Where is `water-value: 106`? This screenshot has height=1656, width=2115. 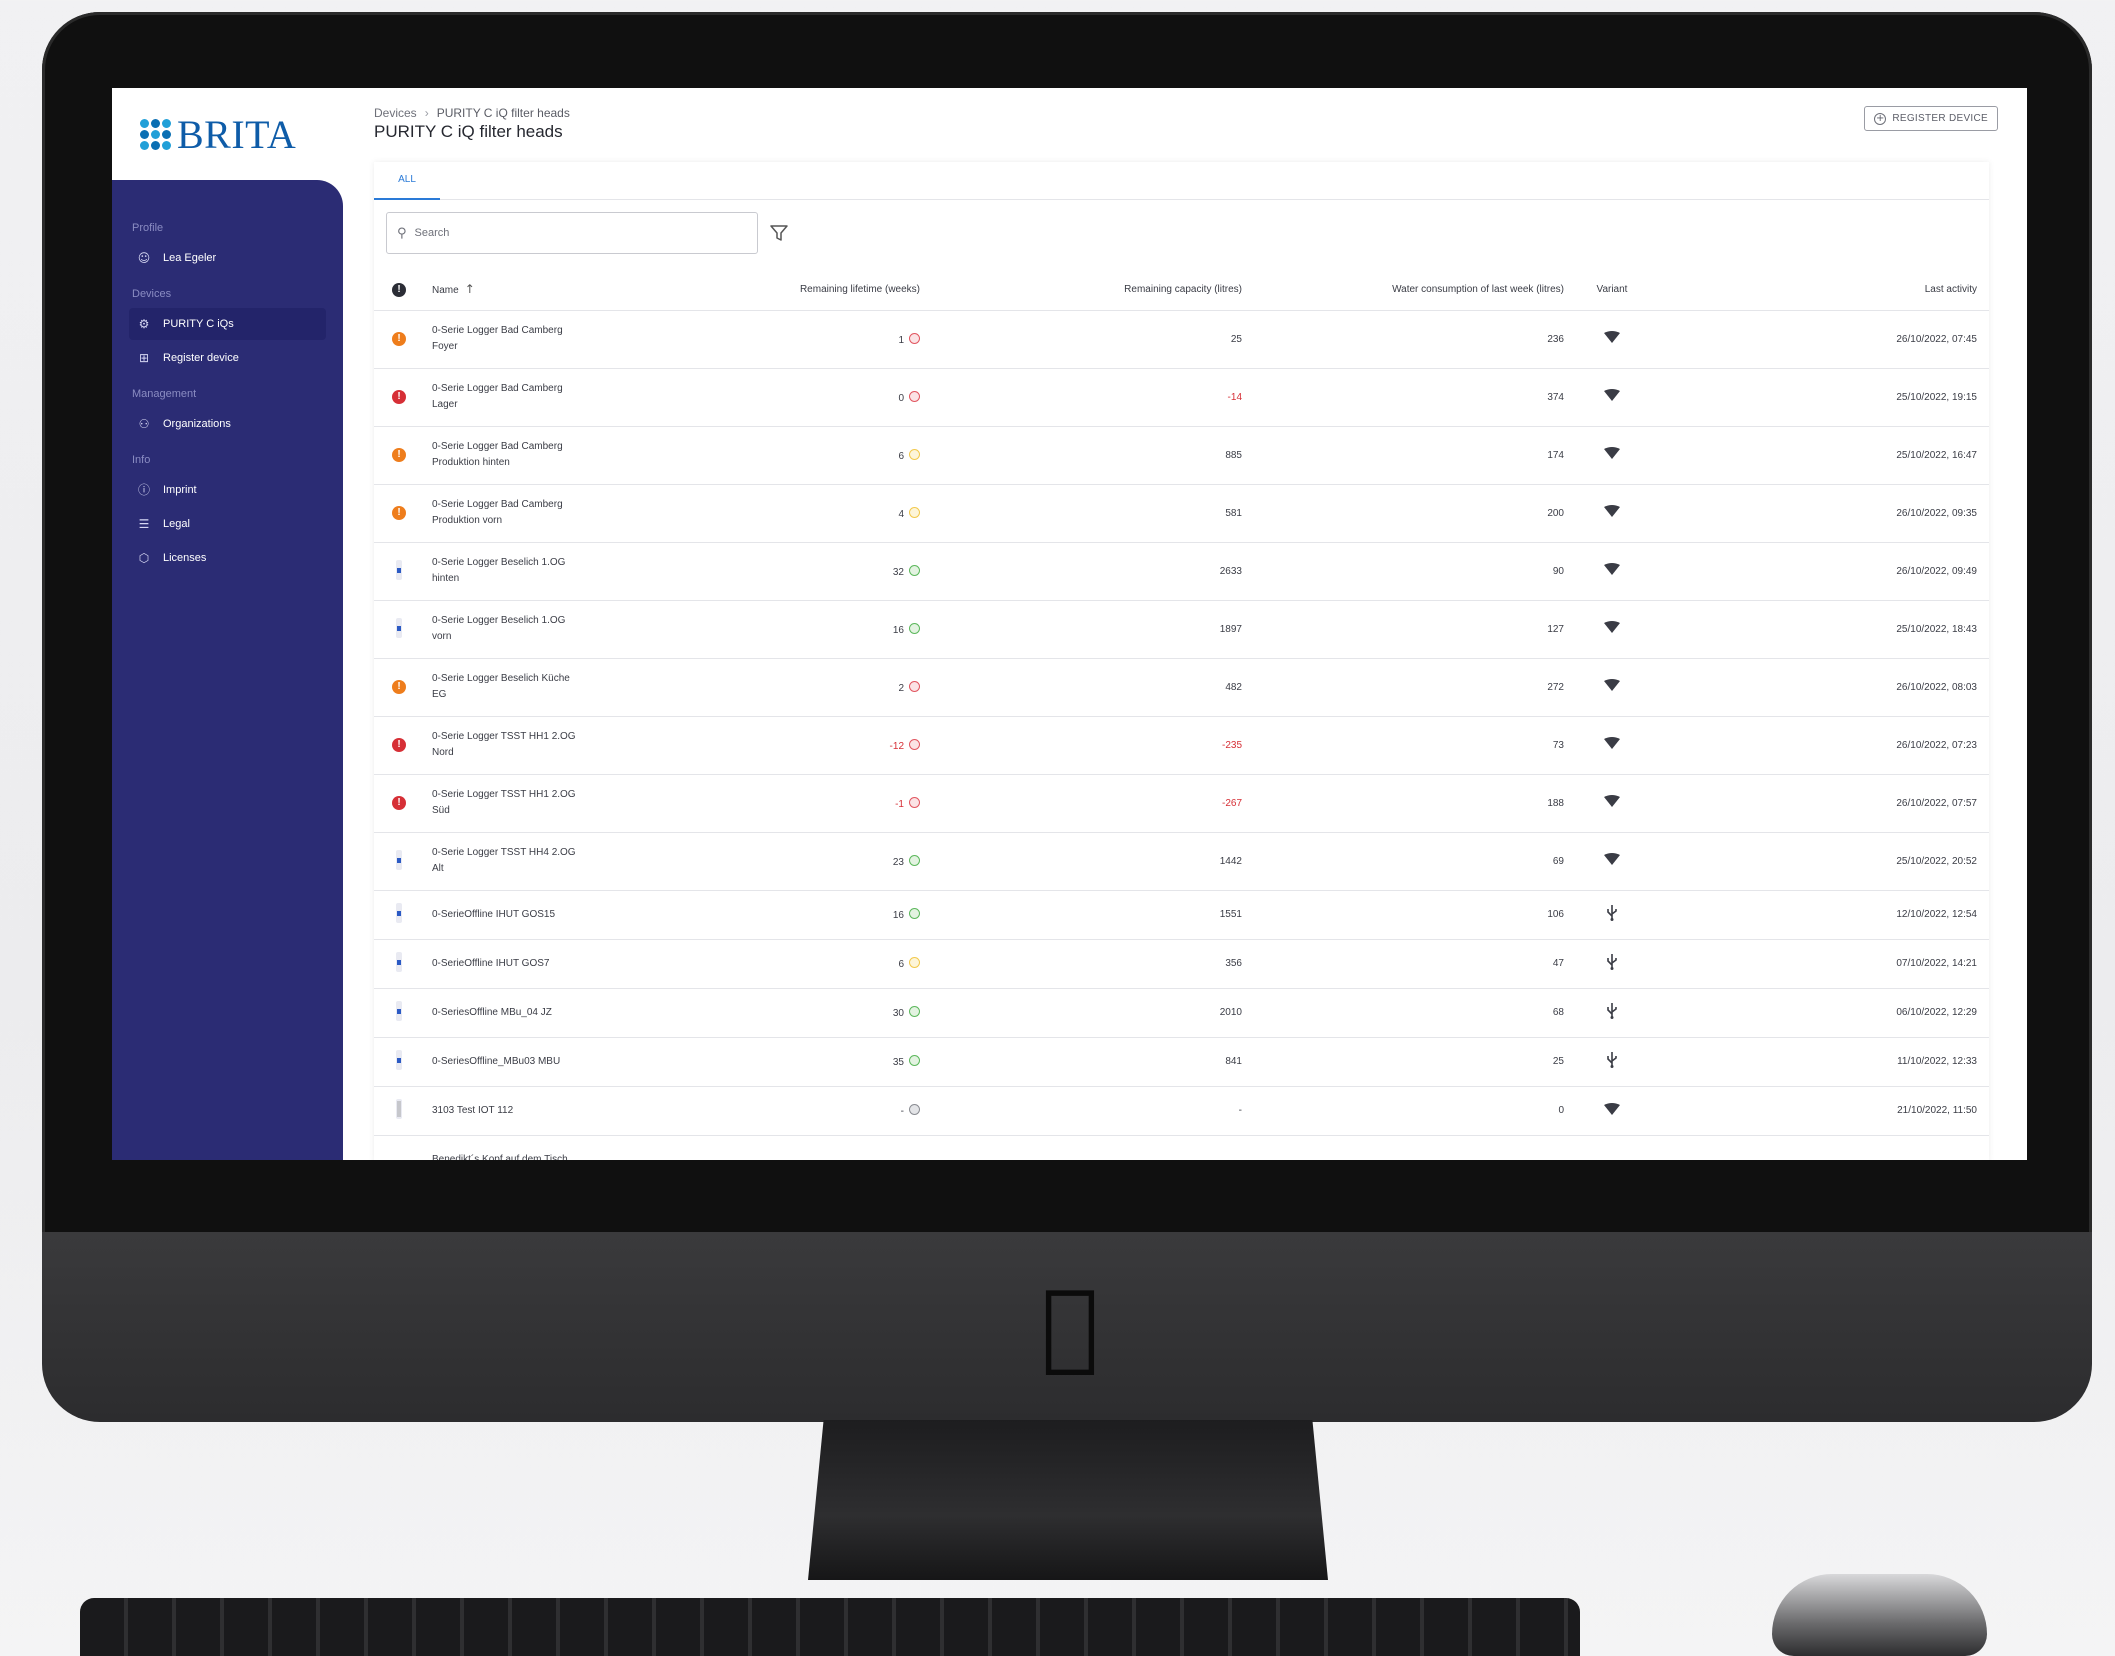 water-value: 106 is located at coordinates (1555, 914).